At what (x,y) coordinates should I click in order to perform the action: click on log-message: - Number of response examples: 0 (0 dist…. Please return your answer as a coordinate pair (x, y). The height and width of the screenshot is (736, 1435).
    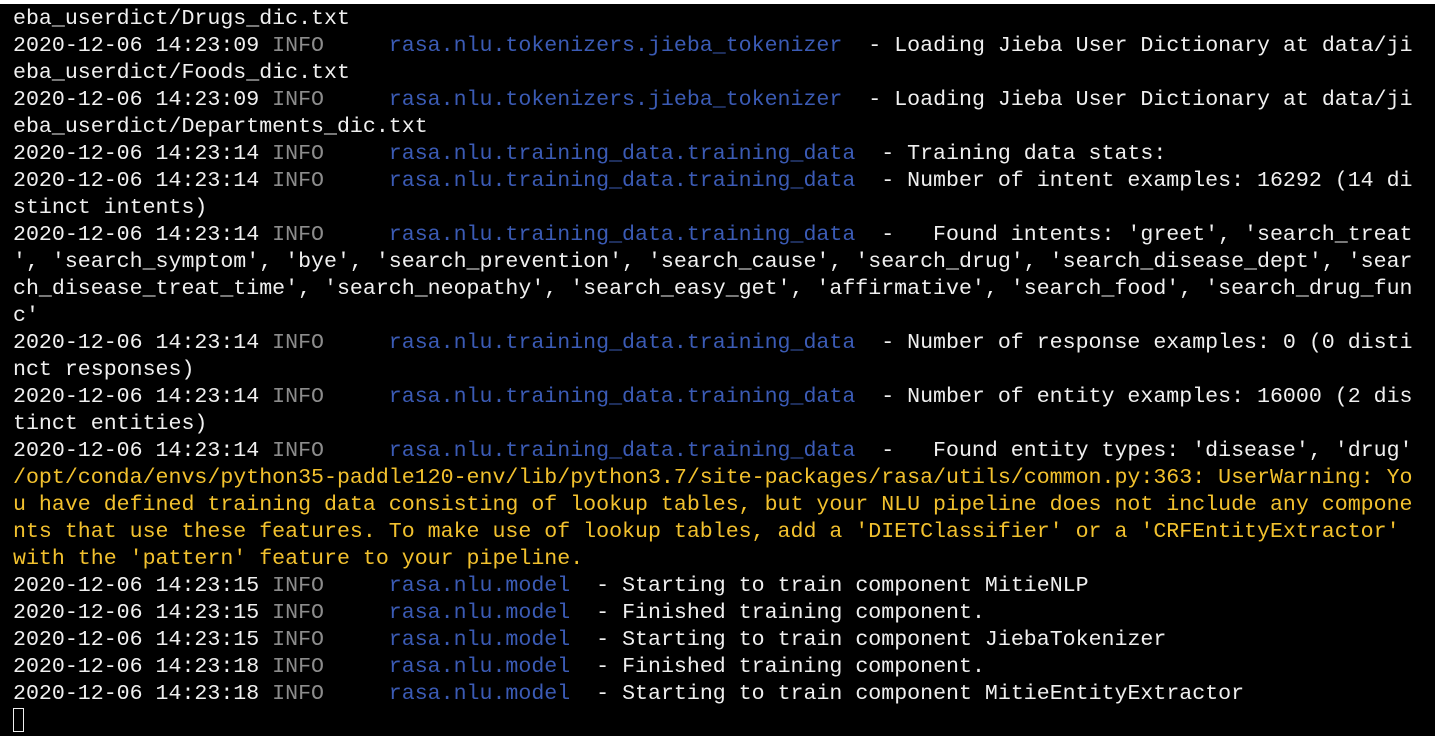
    Looking at the image, I should click on (1140, 343).